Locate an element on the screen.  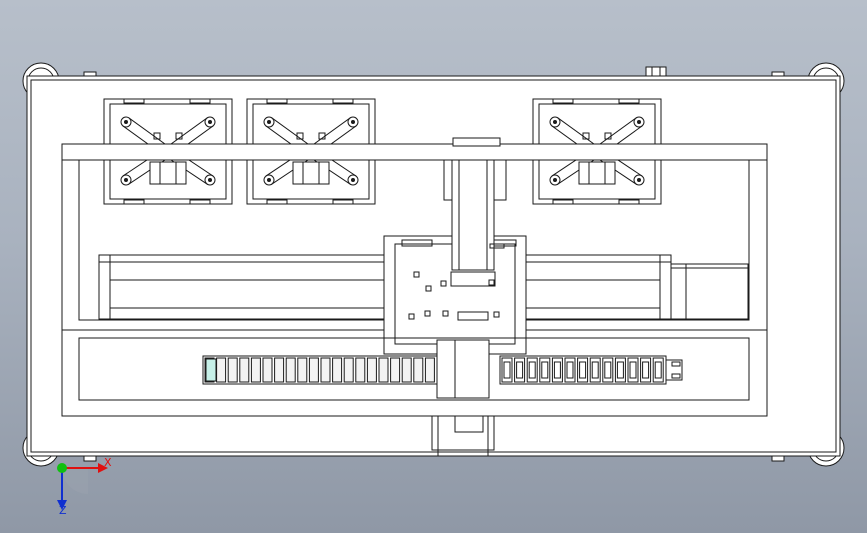
frame-beam is located at coordinates (414, 152).